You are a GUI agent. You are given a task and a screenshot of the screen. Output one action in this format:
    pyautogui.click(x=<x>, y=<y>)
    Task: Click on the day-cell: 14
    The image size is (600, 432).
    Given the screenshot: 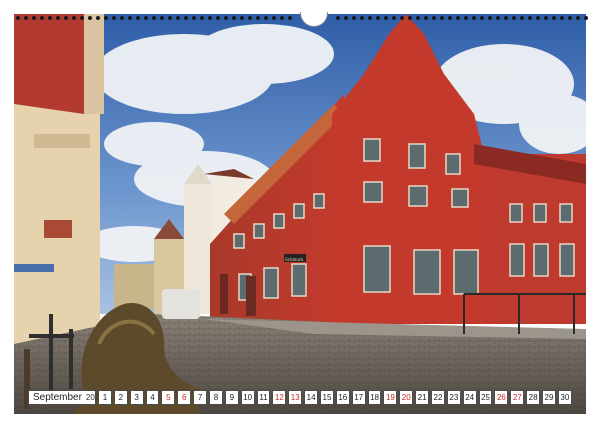 What is the action you would take?
    pyautogui.click(x=311, y=397)
    